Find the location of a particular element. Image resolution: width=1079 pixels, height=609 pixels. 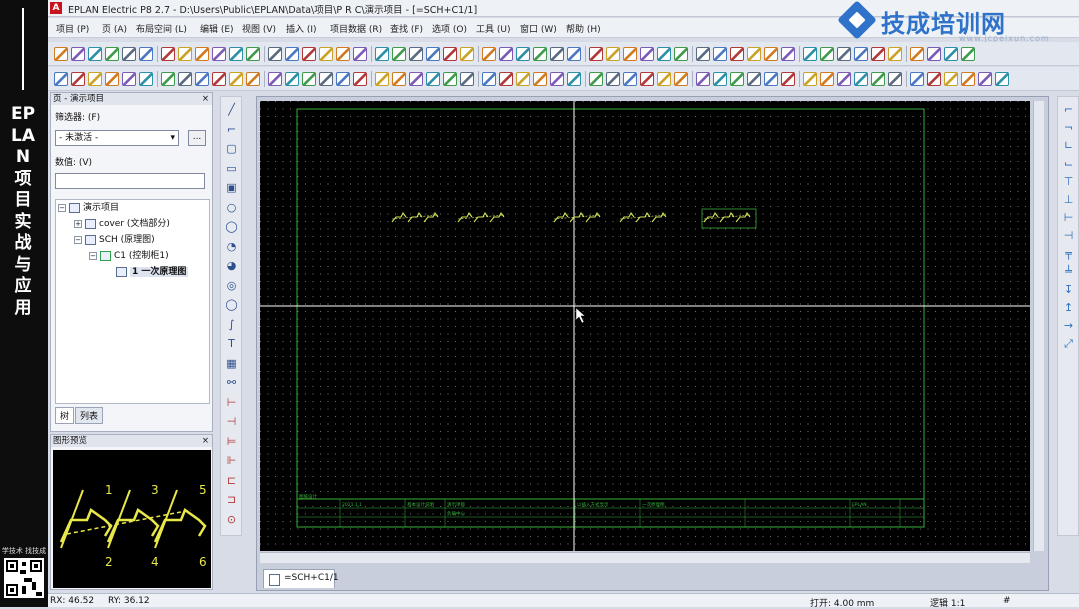

drawing-tool-icon: ○ is located at coordinates (231, 207).